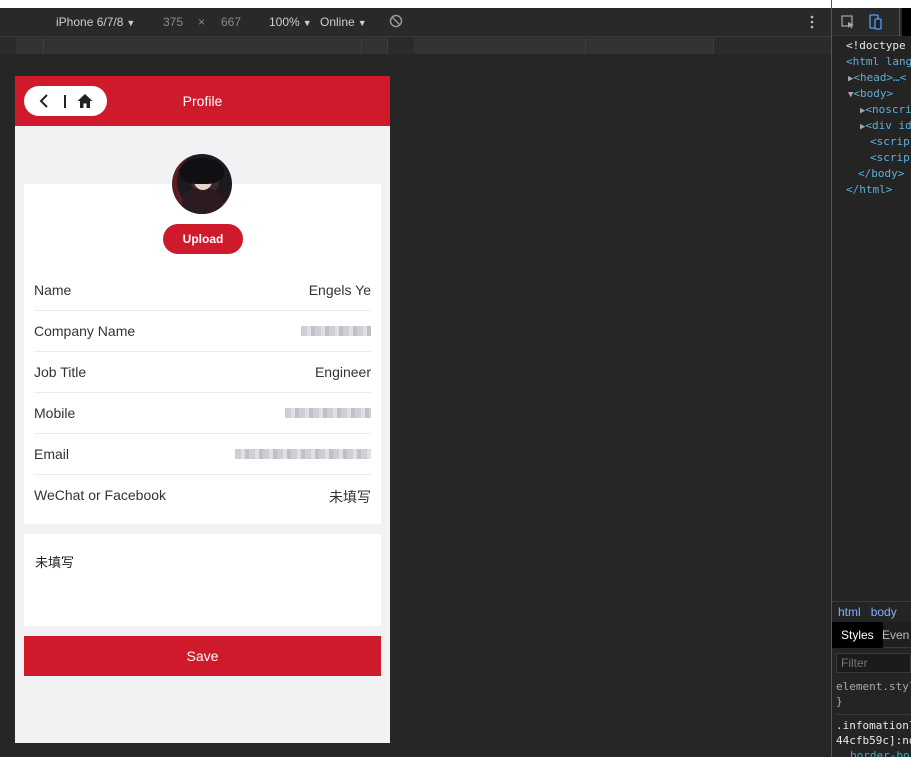 The width and height of the screenshot is (911, 757). I want to click on network-select: Online ▼, so click(343, 22).